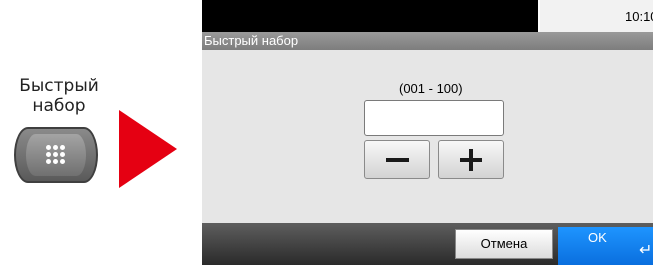 The height and width of the screenshot is (265, 653). Describe the element at coordinates (434, 118) in the screenshot. I see `quick-dial-number-field` at that location.